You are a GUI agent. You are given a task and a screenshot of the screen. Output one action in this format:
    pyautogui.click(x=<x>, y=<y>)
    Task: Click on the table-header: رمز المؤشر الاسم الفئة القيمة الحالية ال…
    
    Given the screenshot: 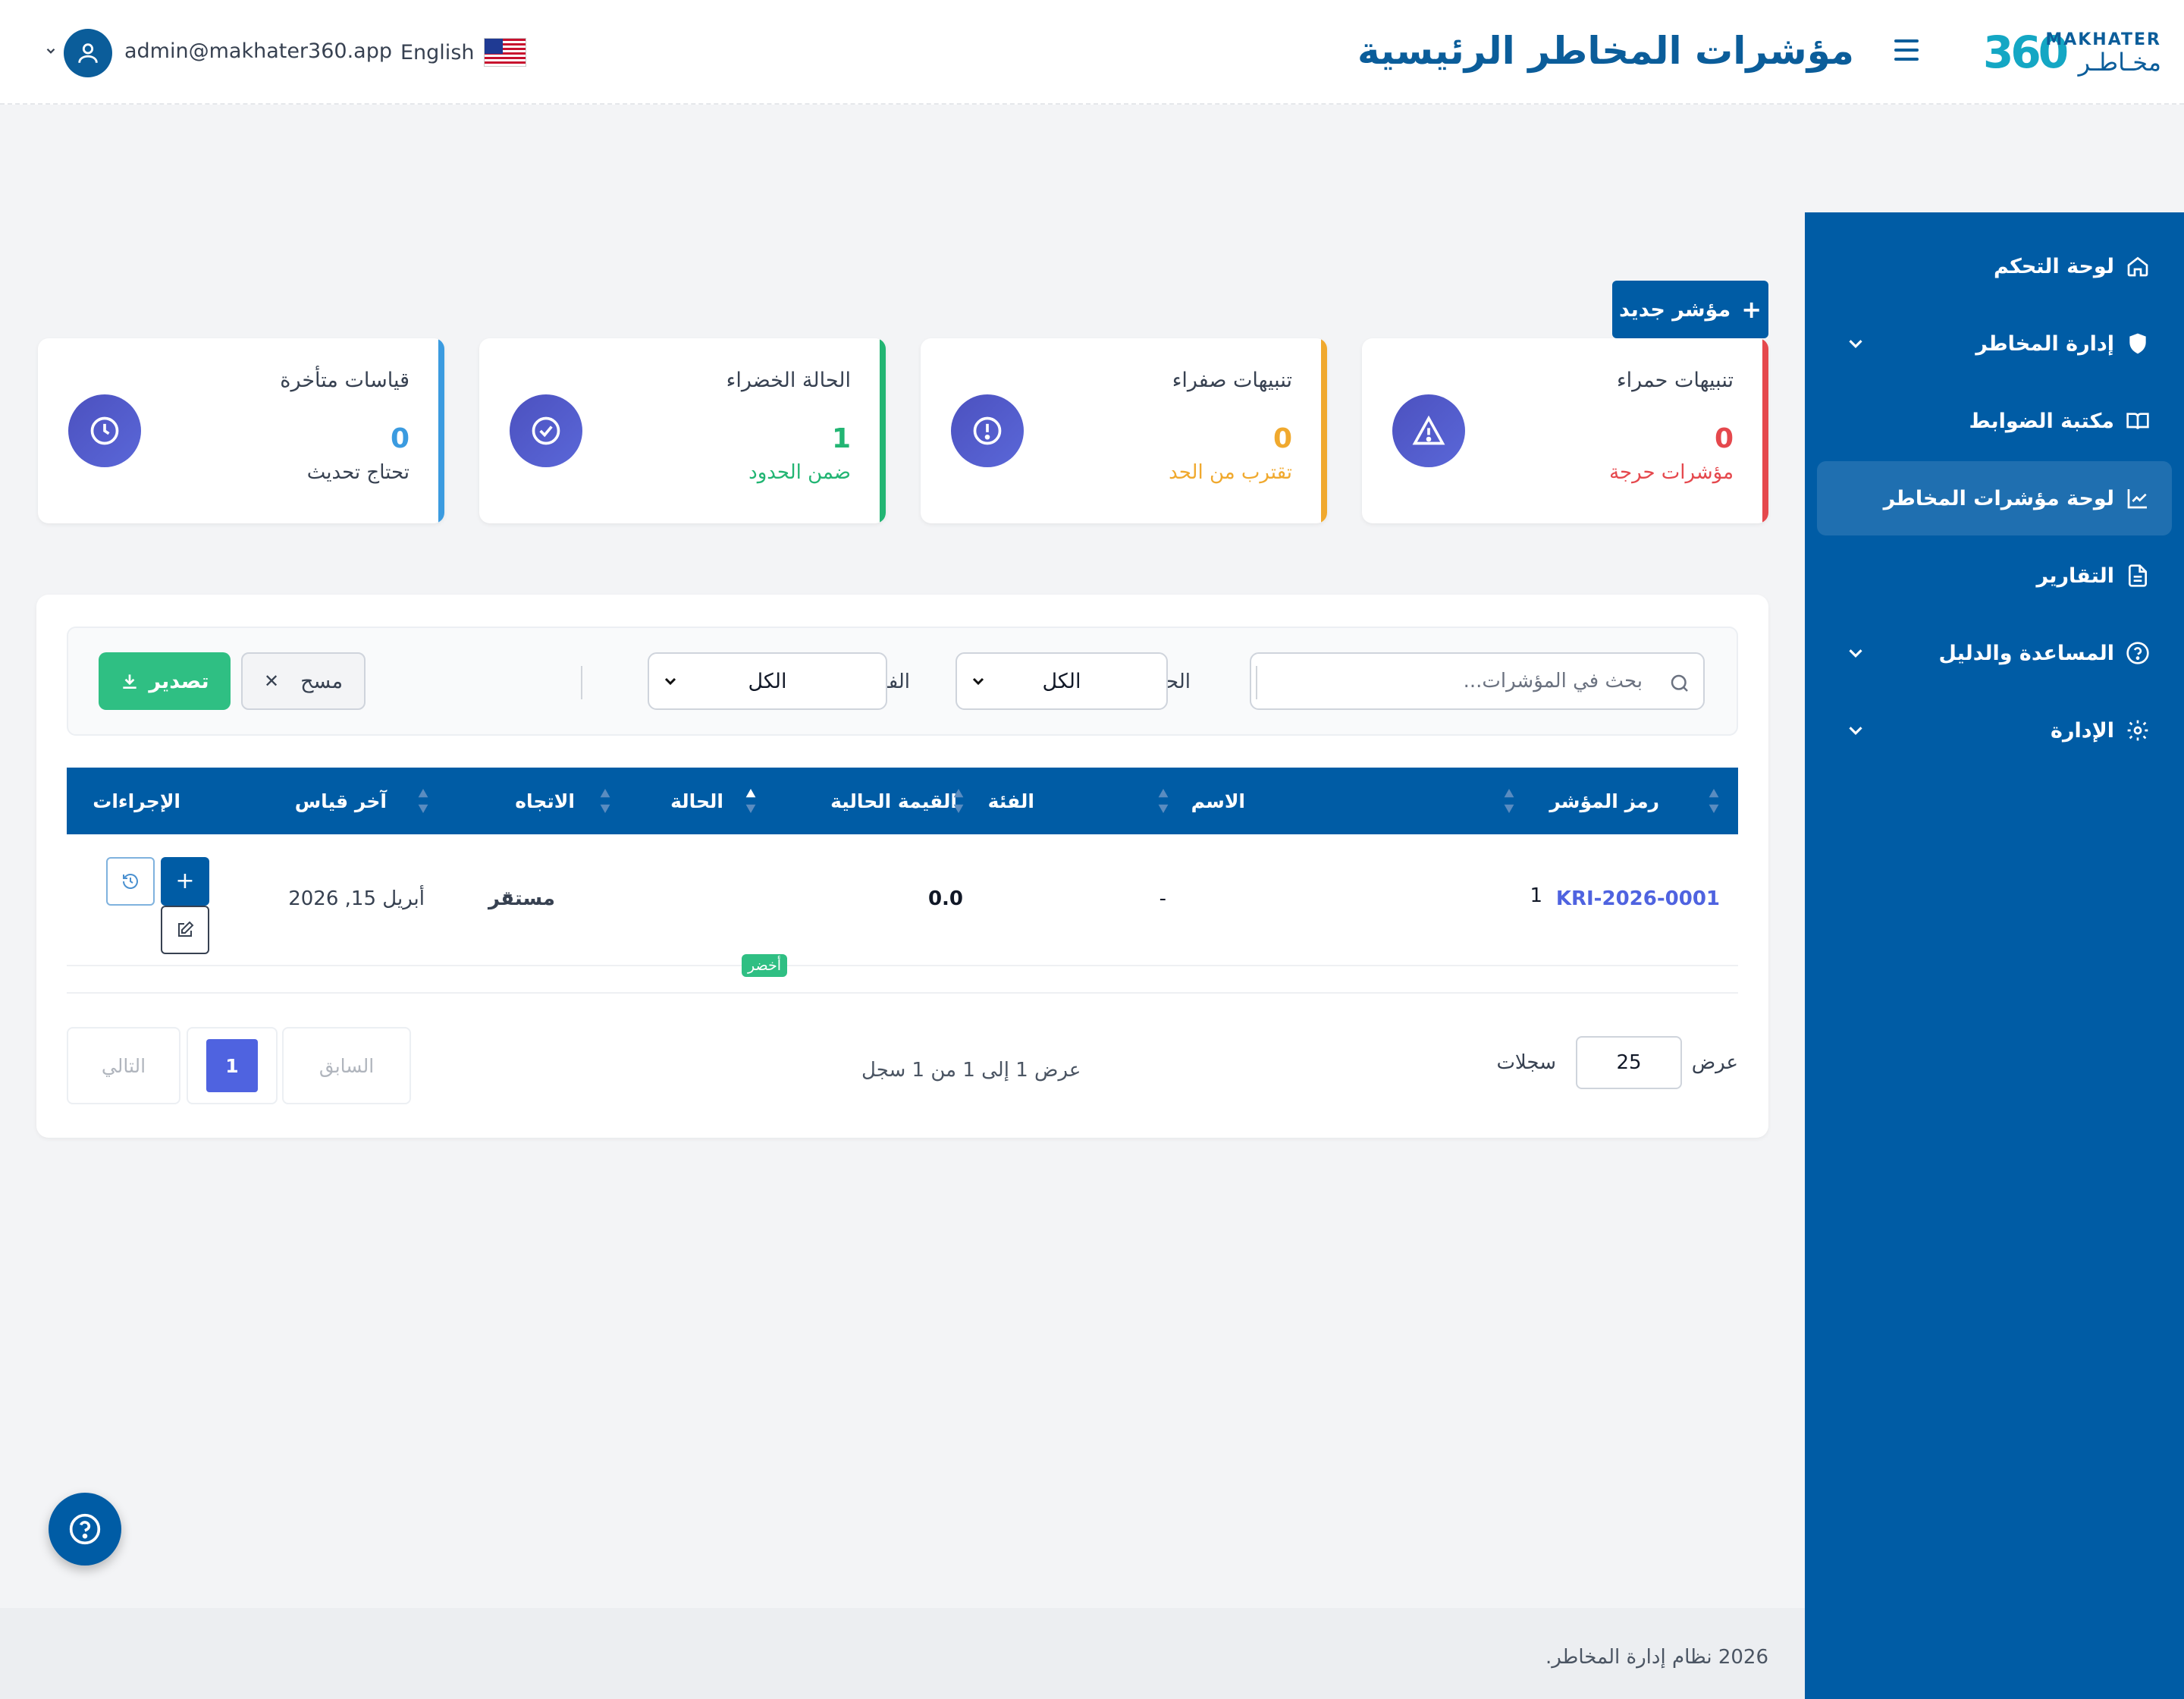 What is the action you would take?
    pyautogui.click(x=902, y=801)
    